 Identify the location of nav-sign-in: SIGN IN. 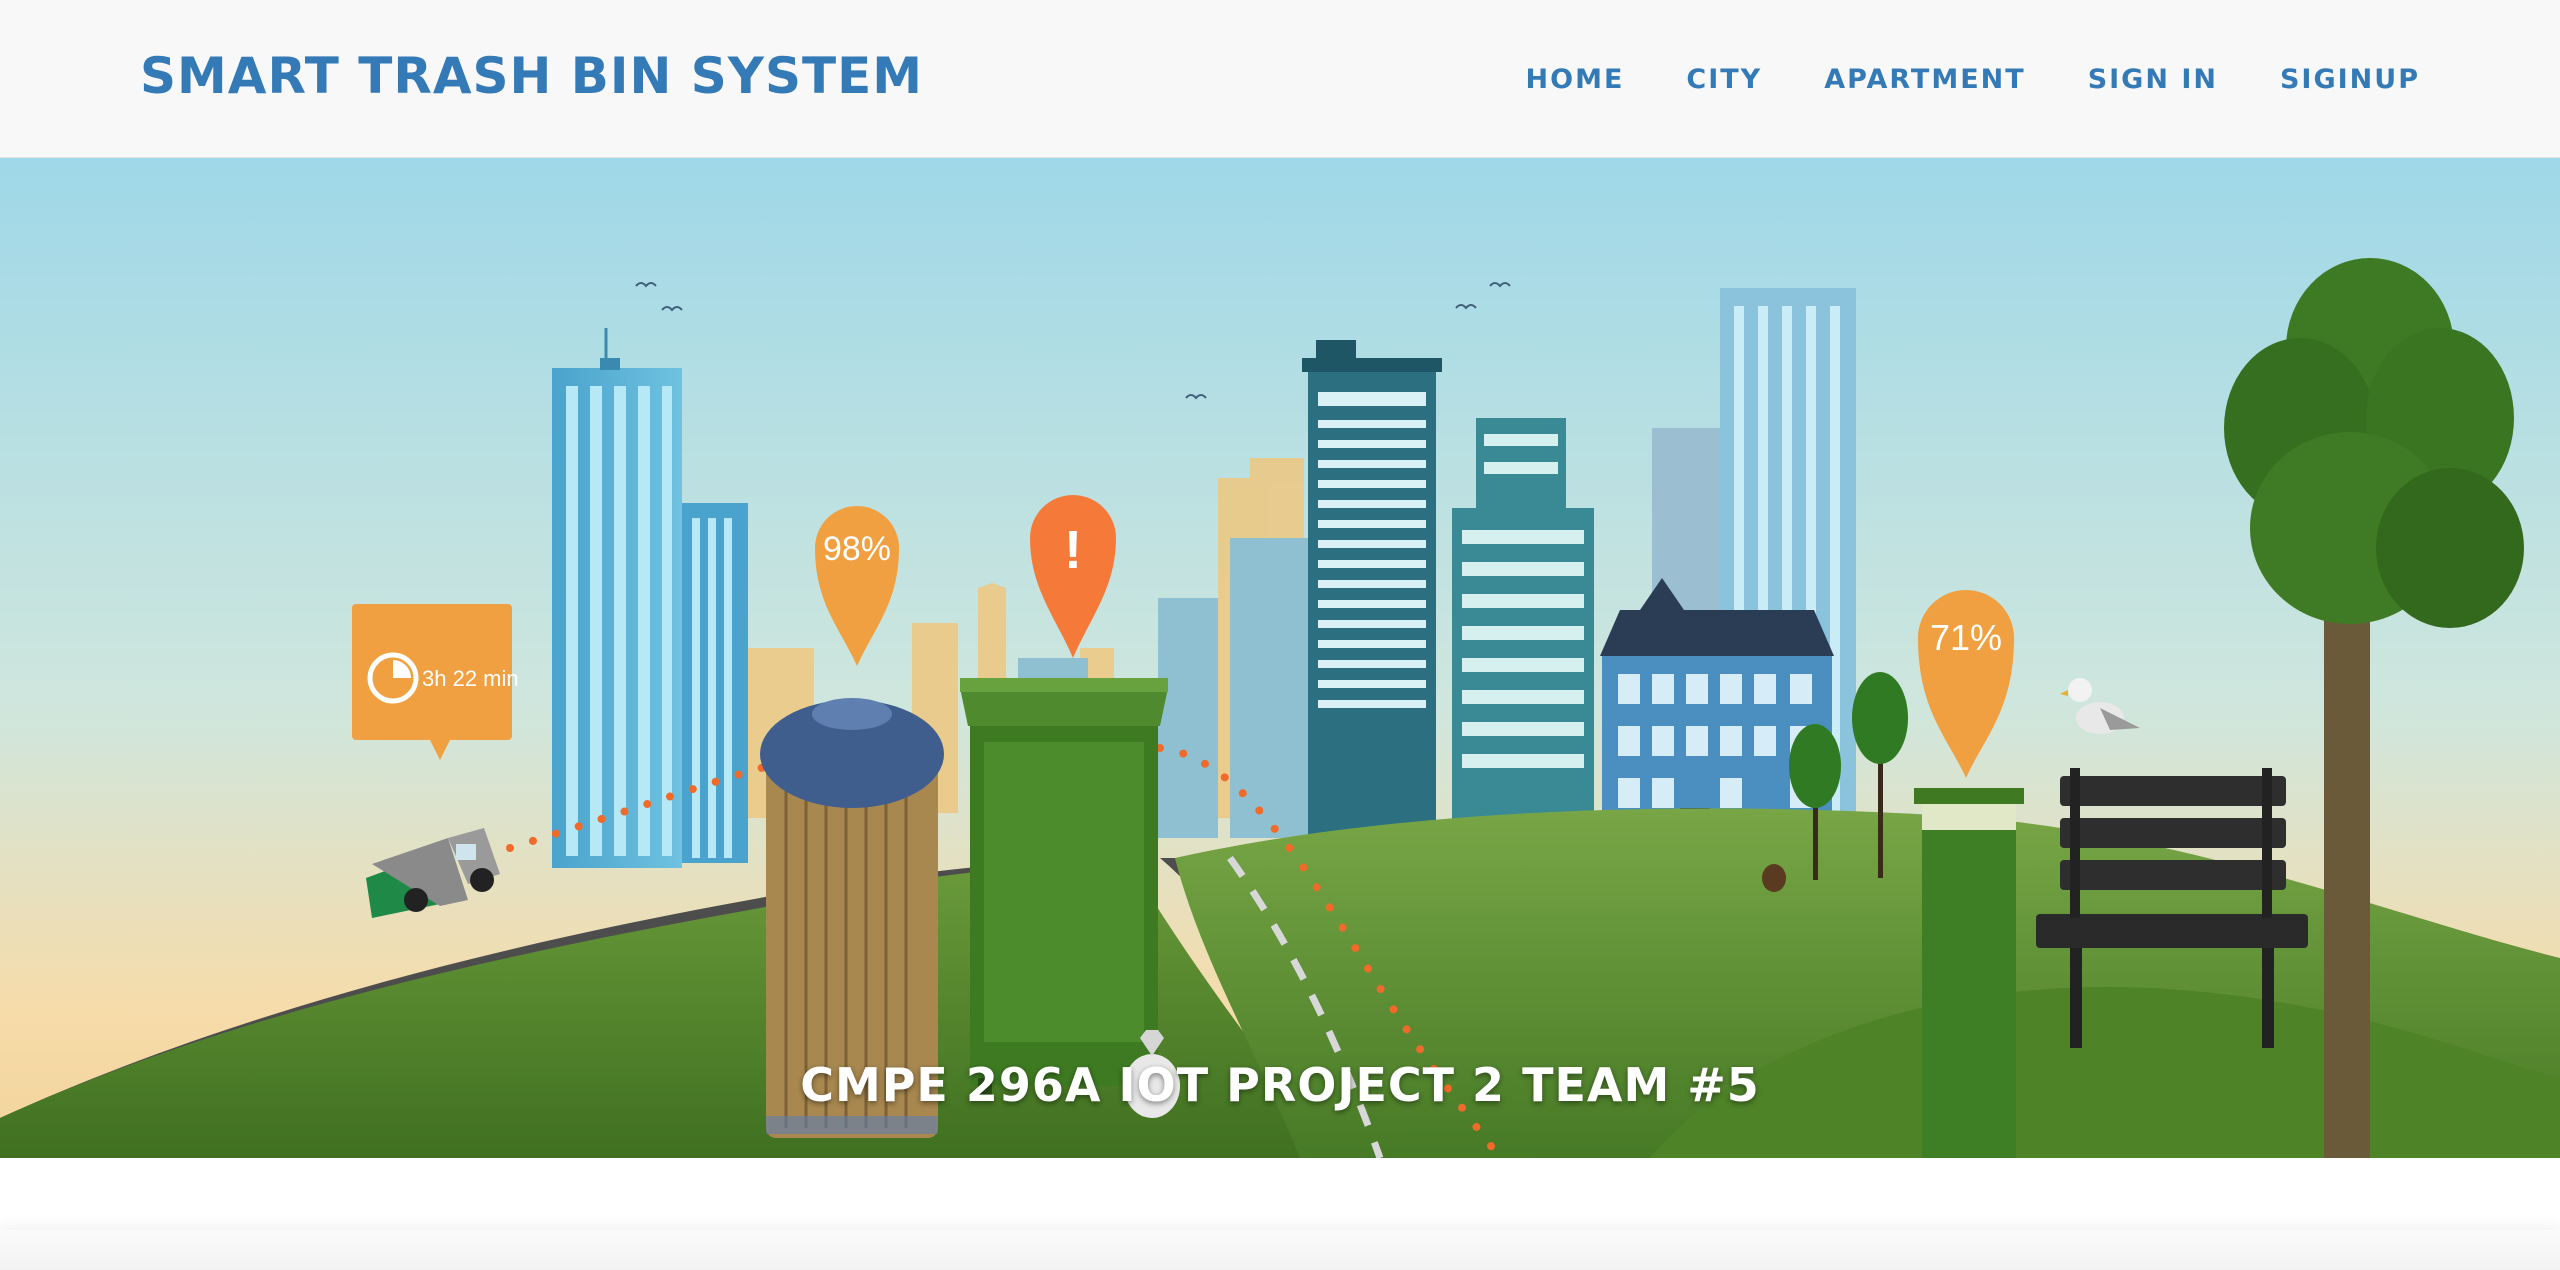
(2153, 79).